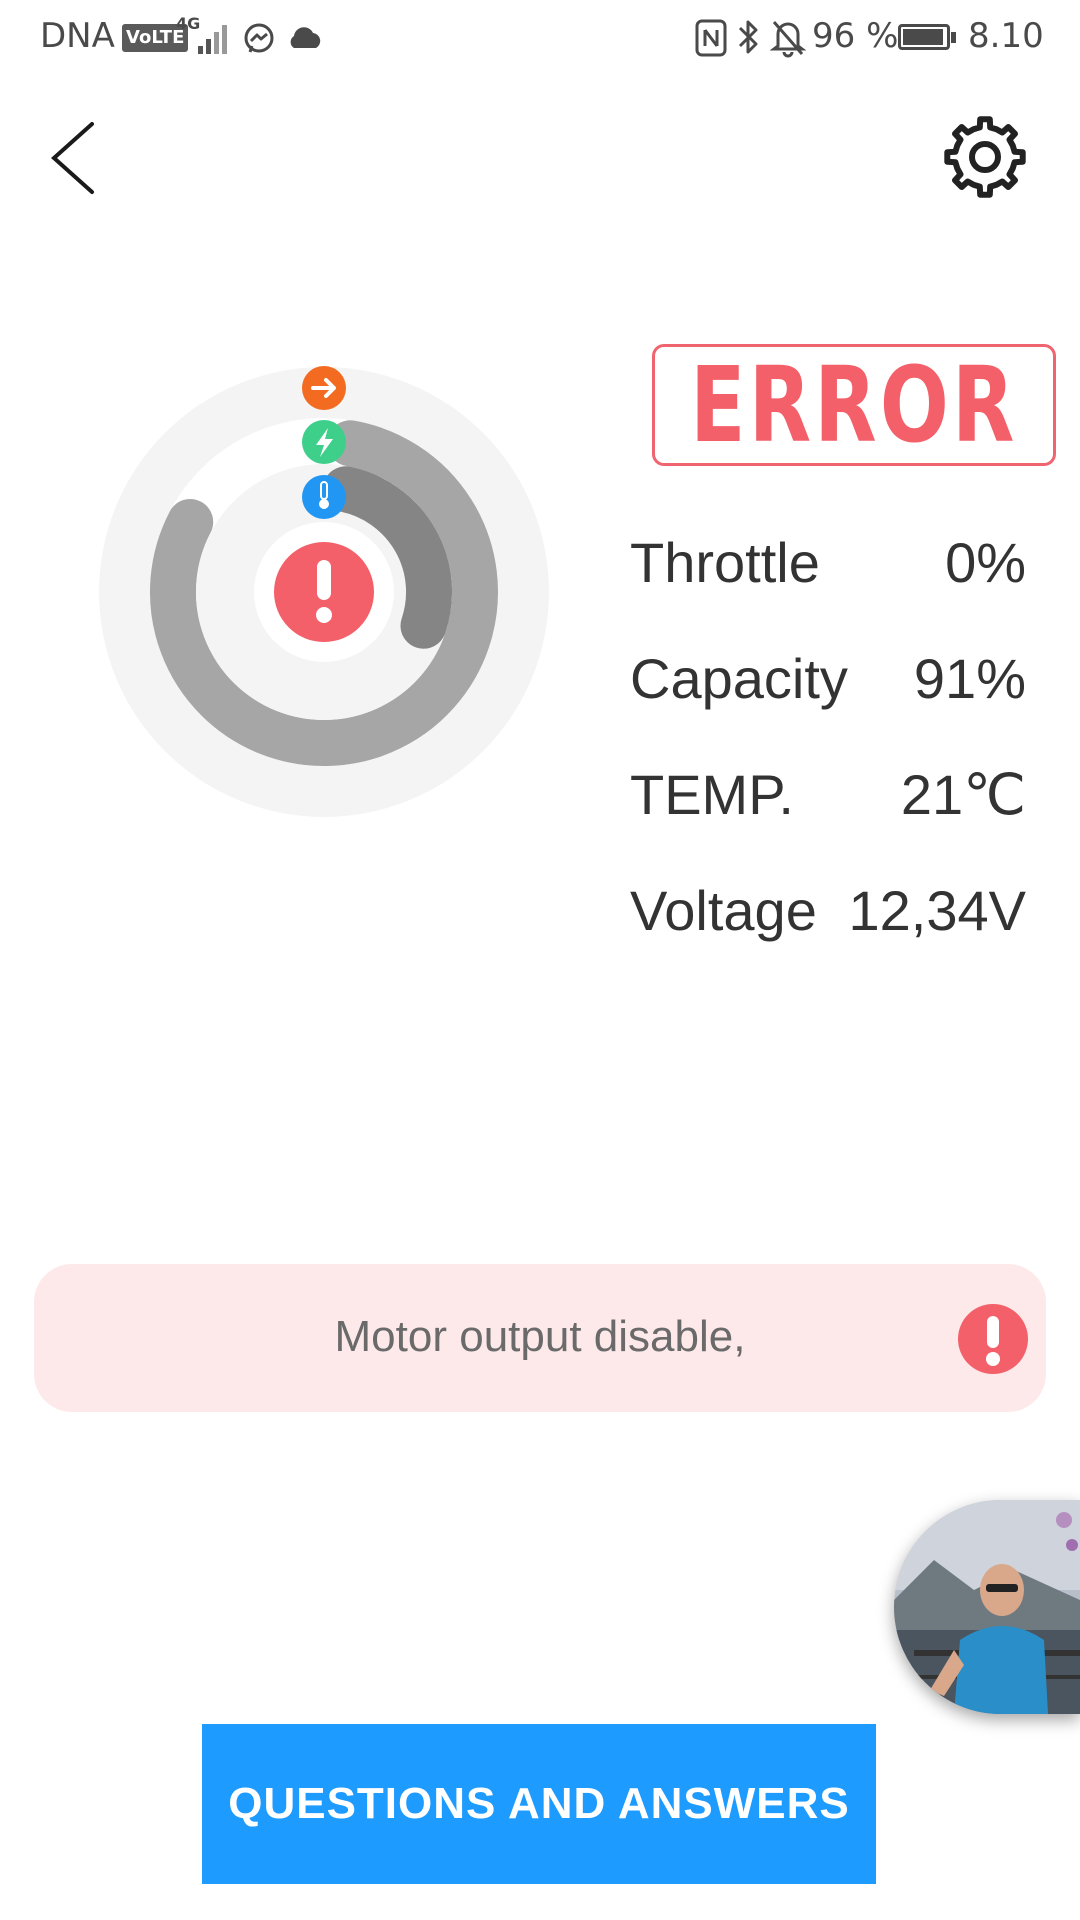 Image resolution: width=1080 pixels, height=1920 pixels. I want to click on questions-and-answers-button: QUESTIONS AND ANSWERS, so click(539, 1804).